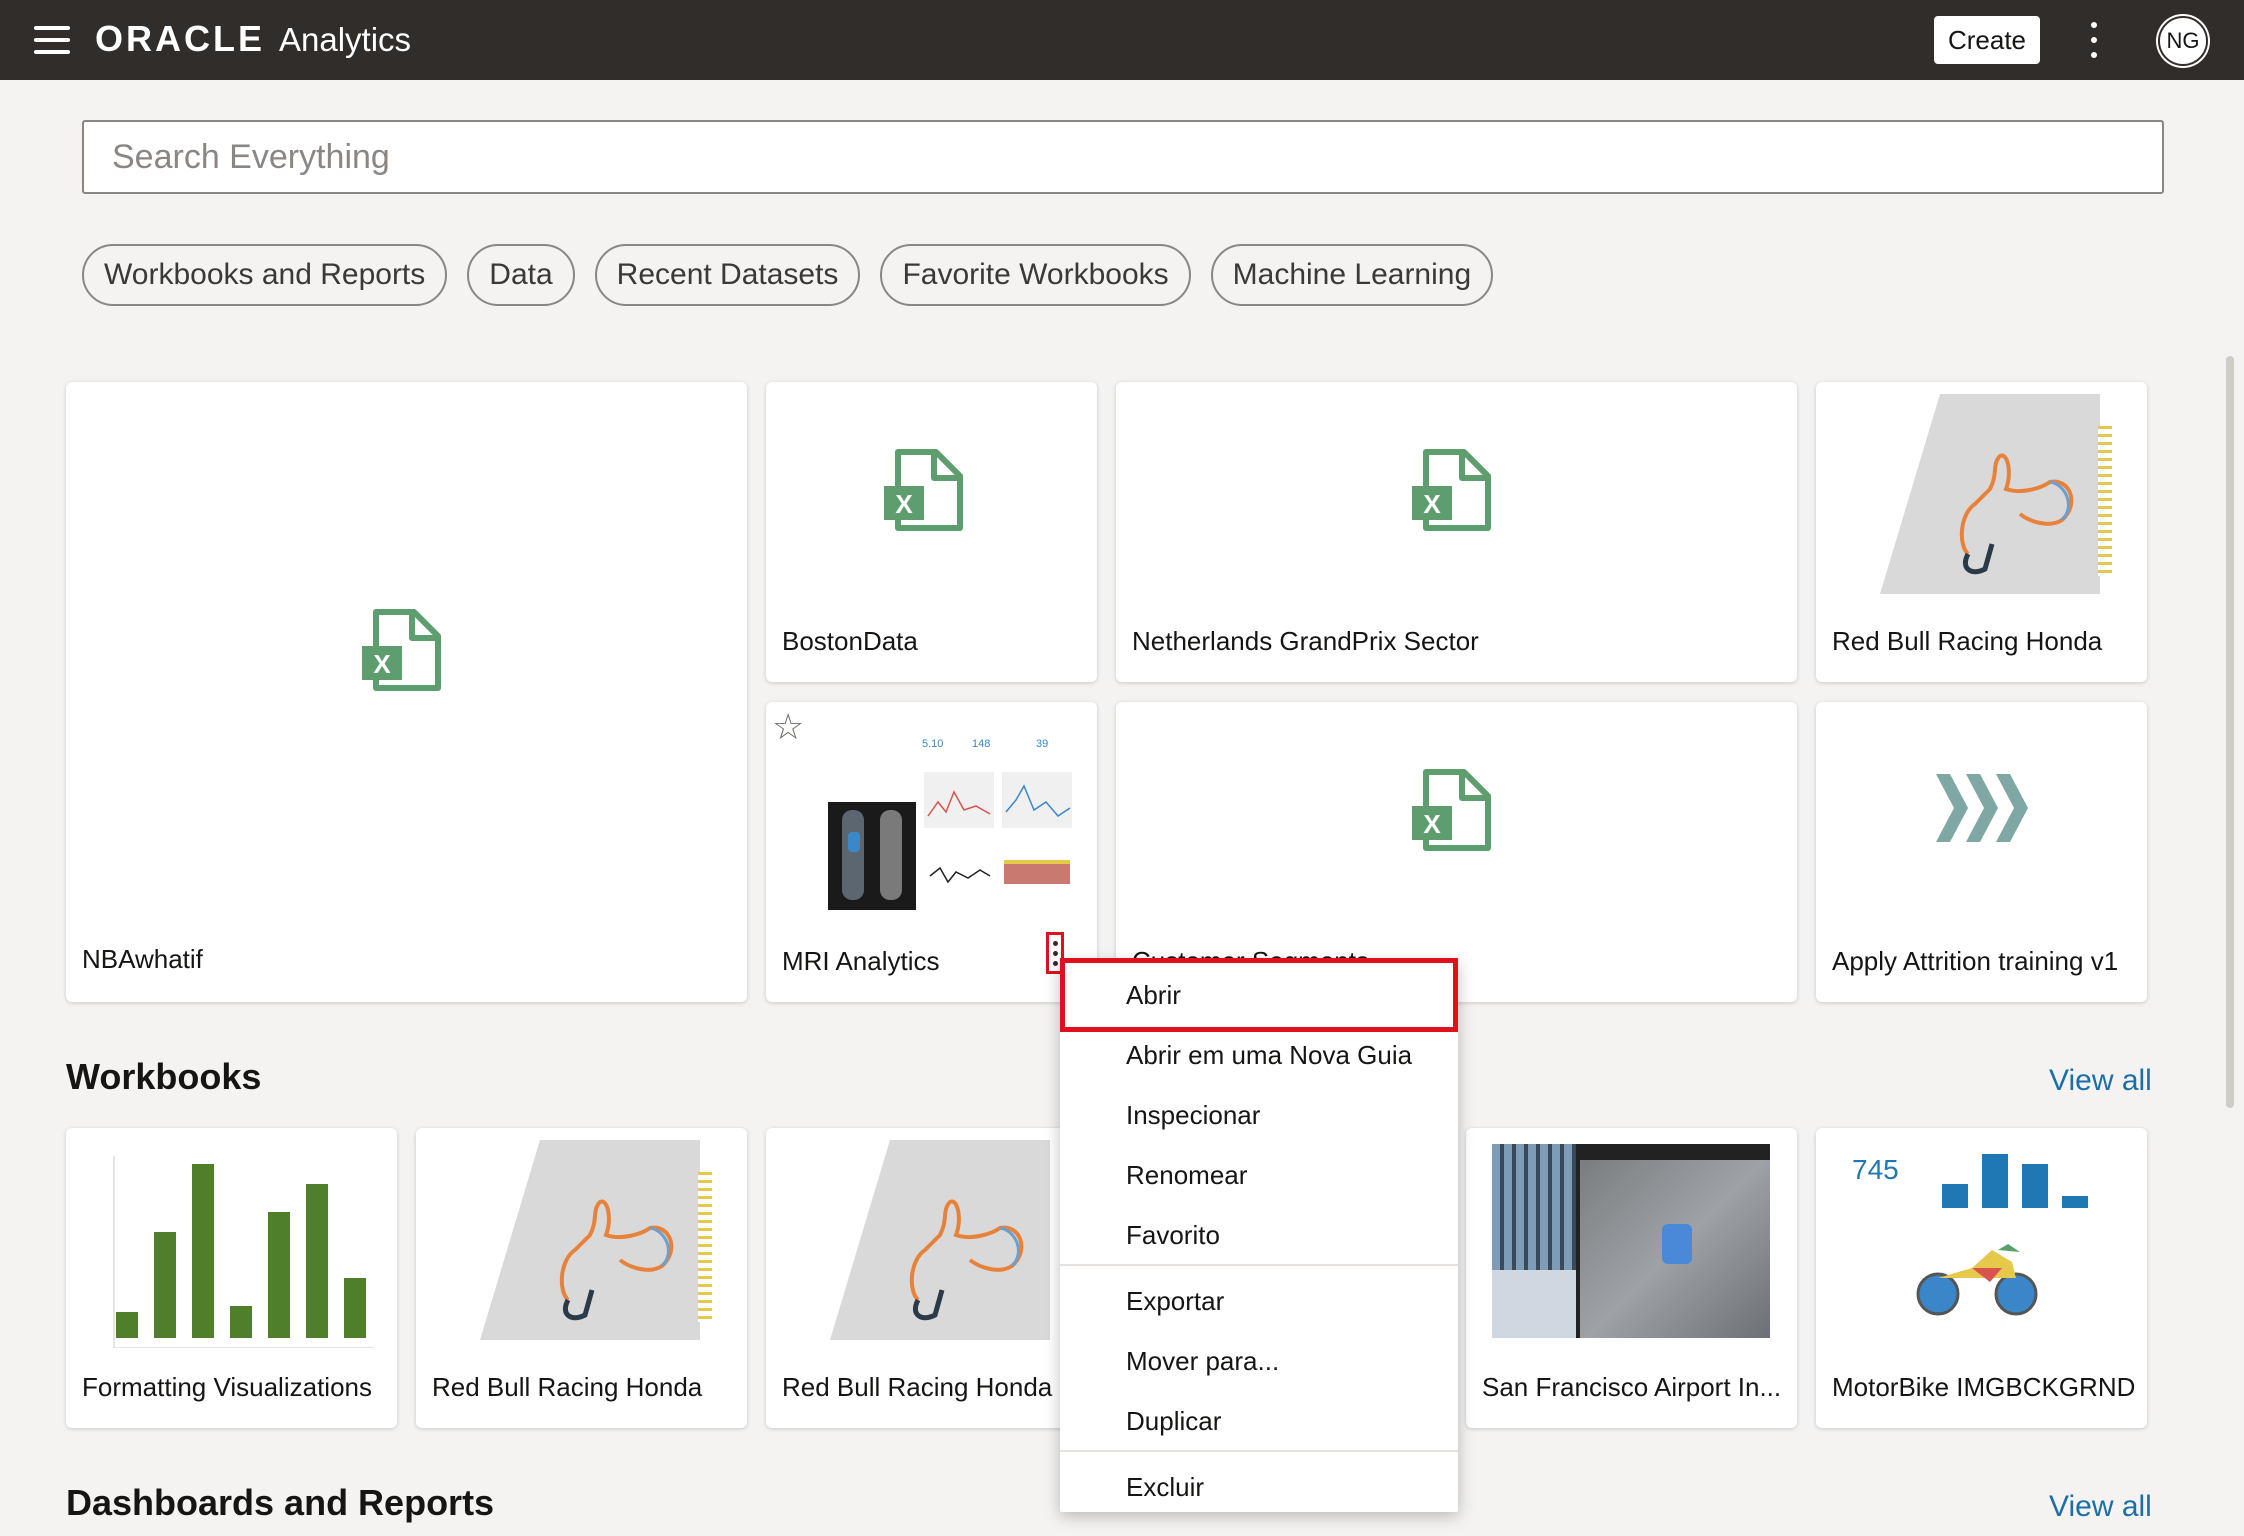 The width and height of the screenshot is (2244, 1536). What do you see at coordinates (164, 1076) in the screenshot?
I see `workbooks-title: Workbooks` at bounding box center [164, 1076].